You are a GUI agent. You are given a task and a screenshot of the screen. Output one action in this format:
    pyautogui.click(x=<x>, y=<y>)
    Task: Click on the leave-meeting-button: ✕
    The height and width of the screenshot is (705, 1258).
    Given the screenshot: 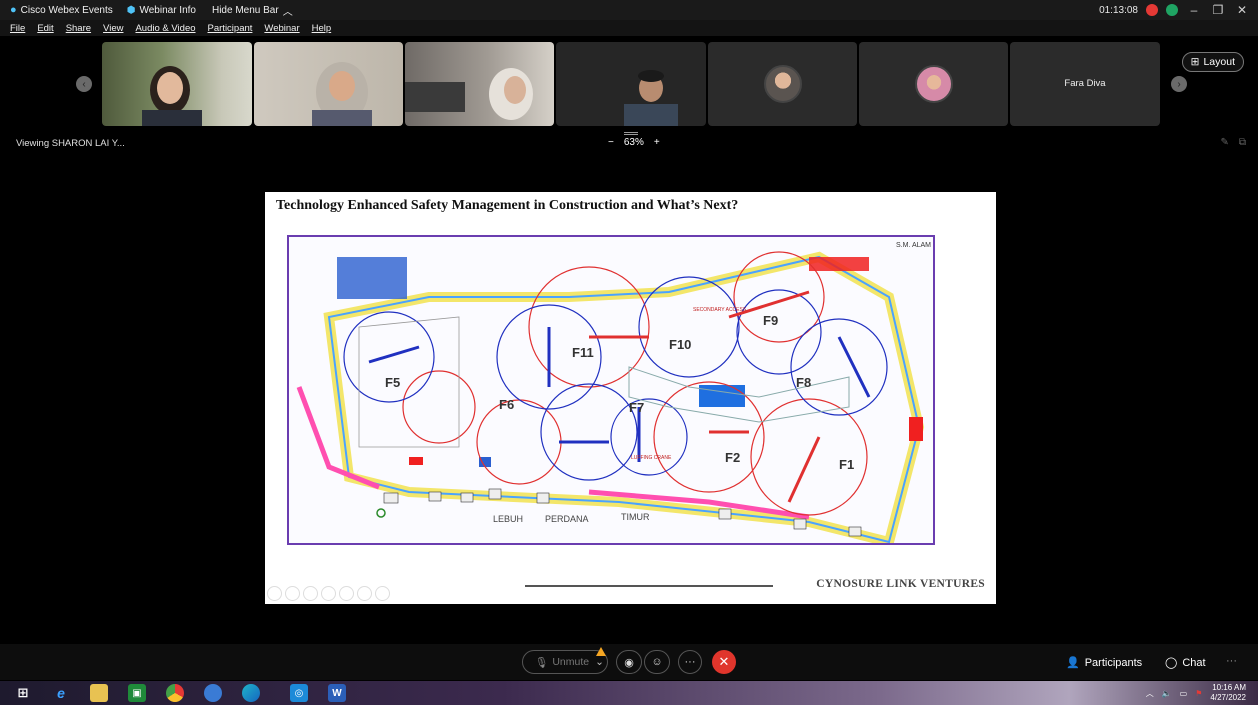 What is the action you would take?
    pyautogui.click(x=724, y=662)
    